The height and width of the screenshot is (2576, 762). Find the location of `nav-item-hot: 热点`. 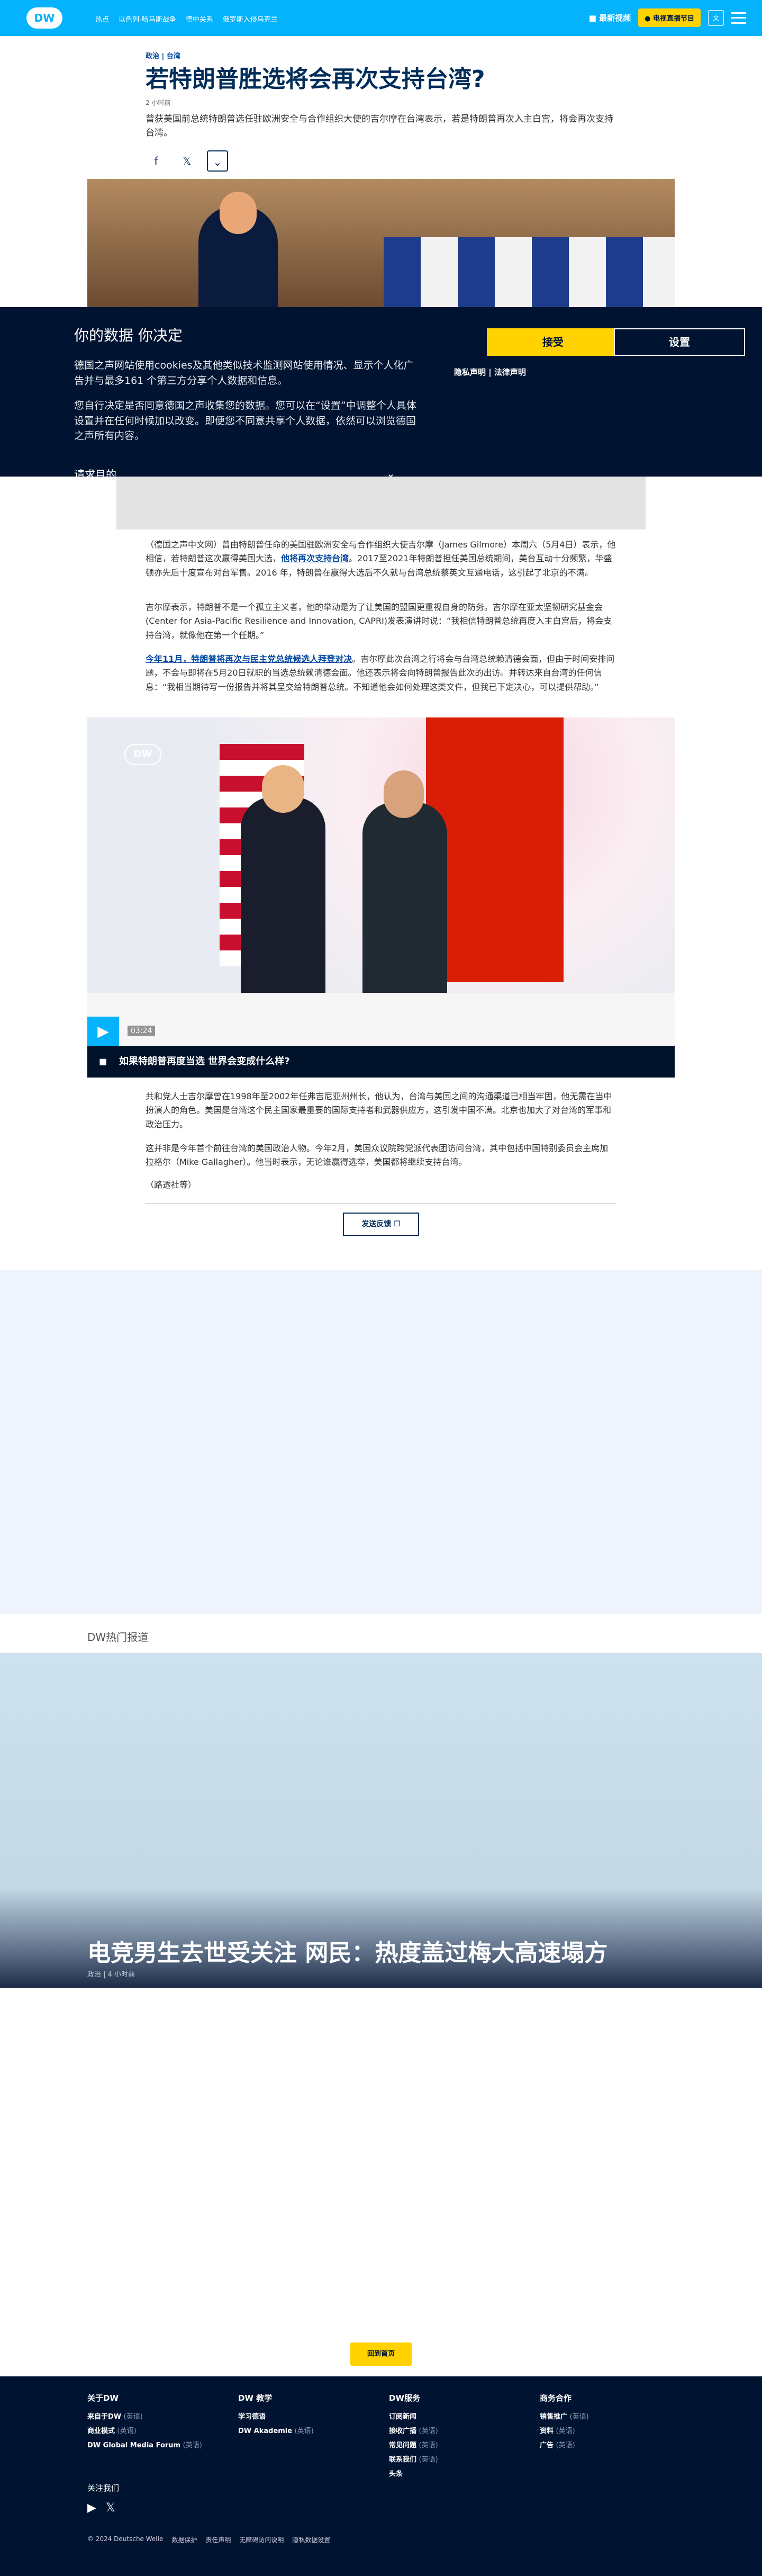

nav-item-hot: 热点 is located at coordinates (102, 19).